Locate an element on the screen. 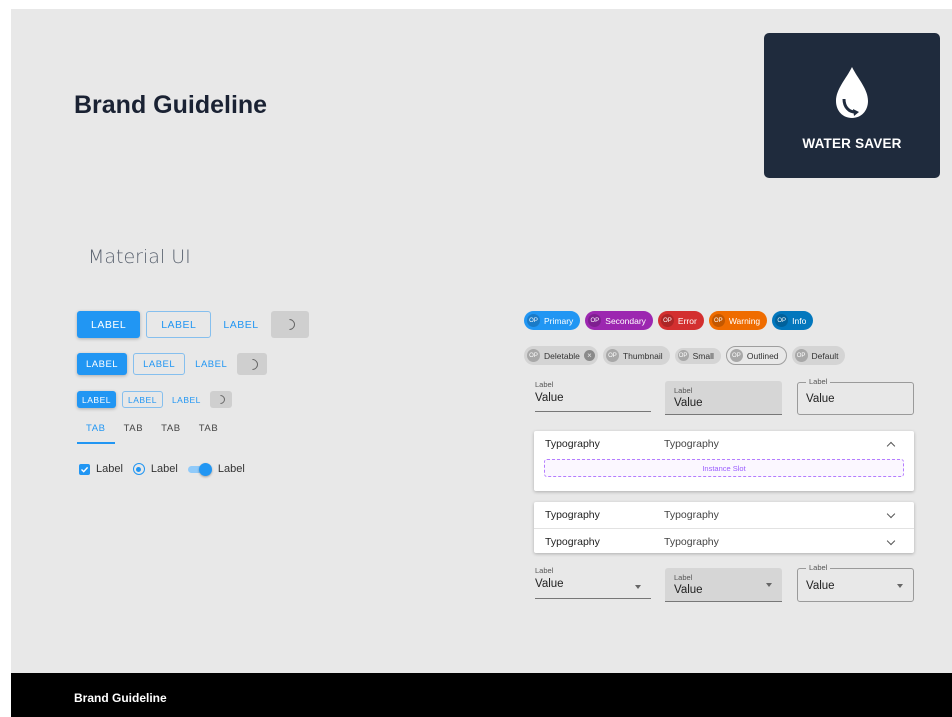 This screenshot has width=952, height=717. check-icon is located at coordinates (85, 469).